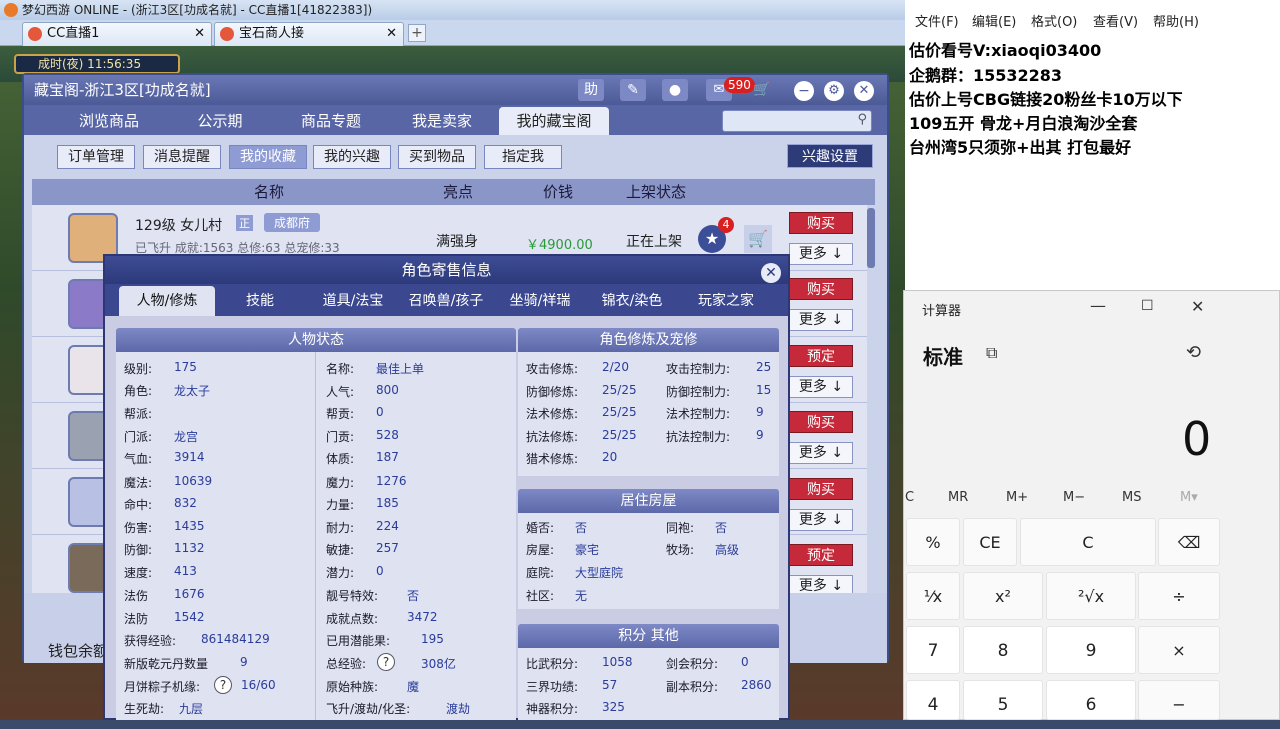  What do you see at coordinates (632, 301) in the screenshot?
I see `tab-outfits: 锦衣/染色` at bounding box center [632, 301].